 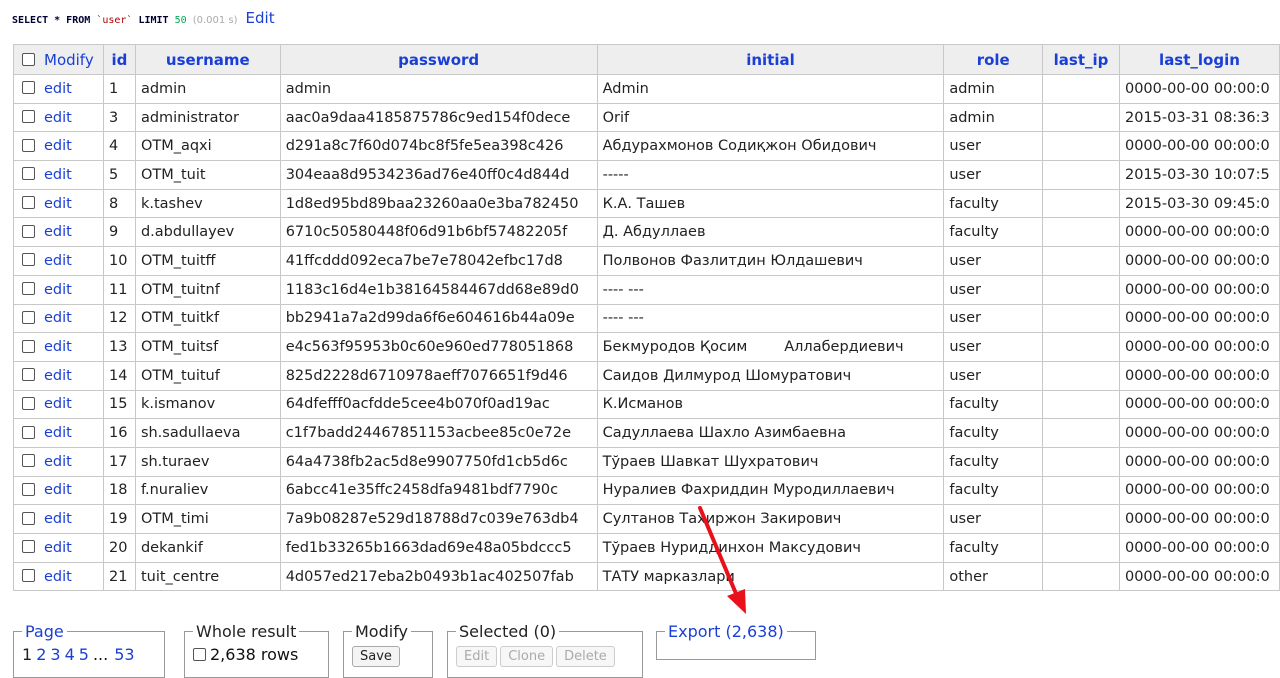 I want to click on cell-password: fed1b33265b1663dad69e48a05bdccc5, so click(x=438, y=548).